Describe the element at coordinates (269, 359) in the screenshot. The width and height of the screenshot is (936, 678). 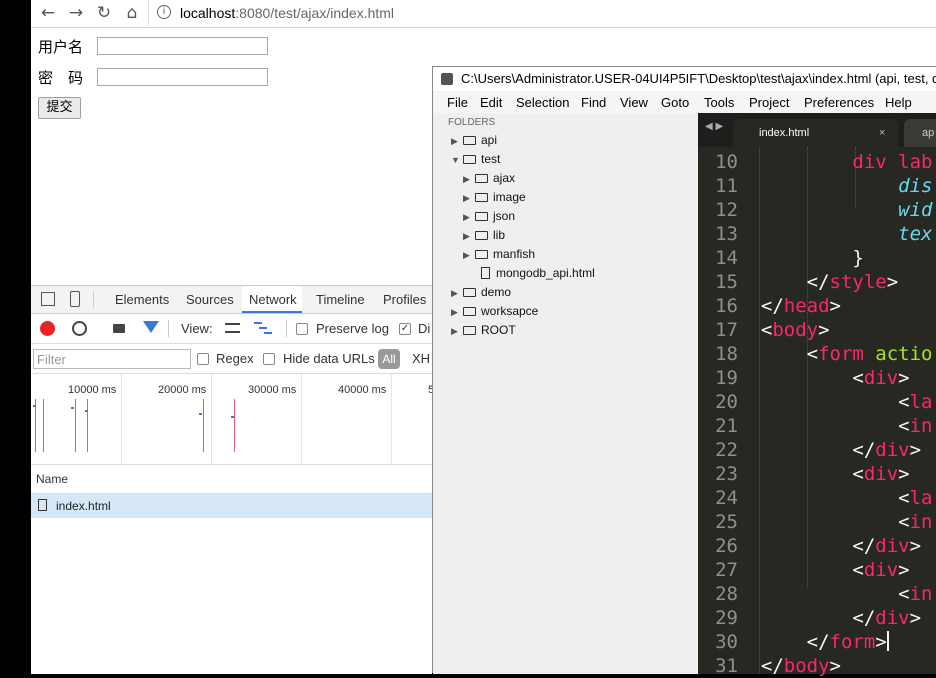
I see `hide-data-urls-checkbox` at that location.